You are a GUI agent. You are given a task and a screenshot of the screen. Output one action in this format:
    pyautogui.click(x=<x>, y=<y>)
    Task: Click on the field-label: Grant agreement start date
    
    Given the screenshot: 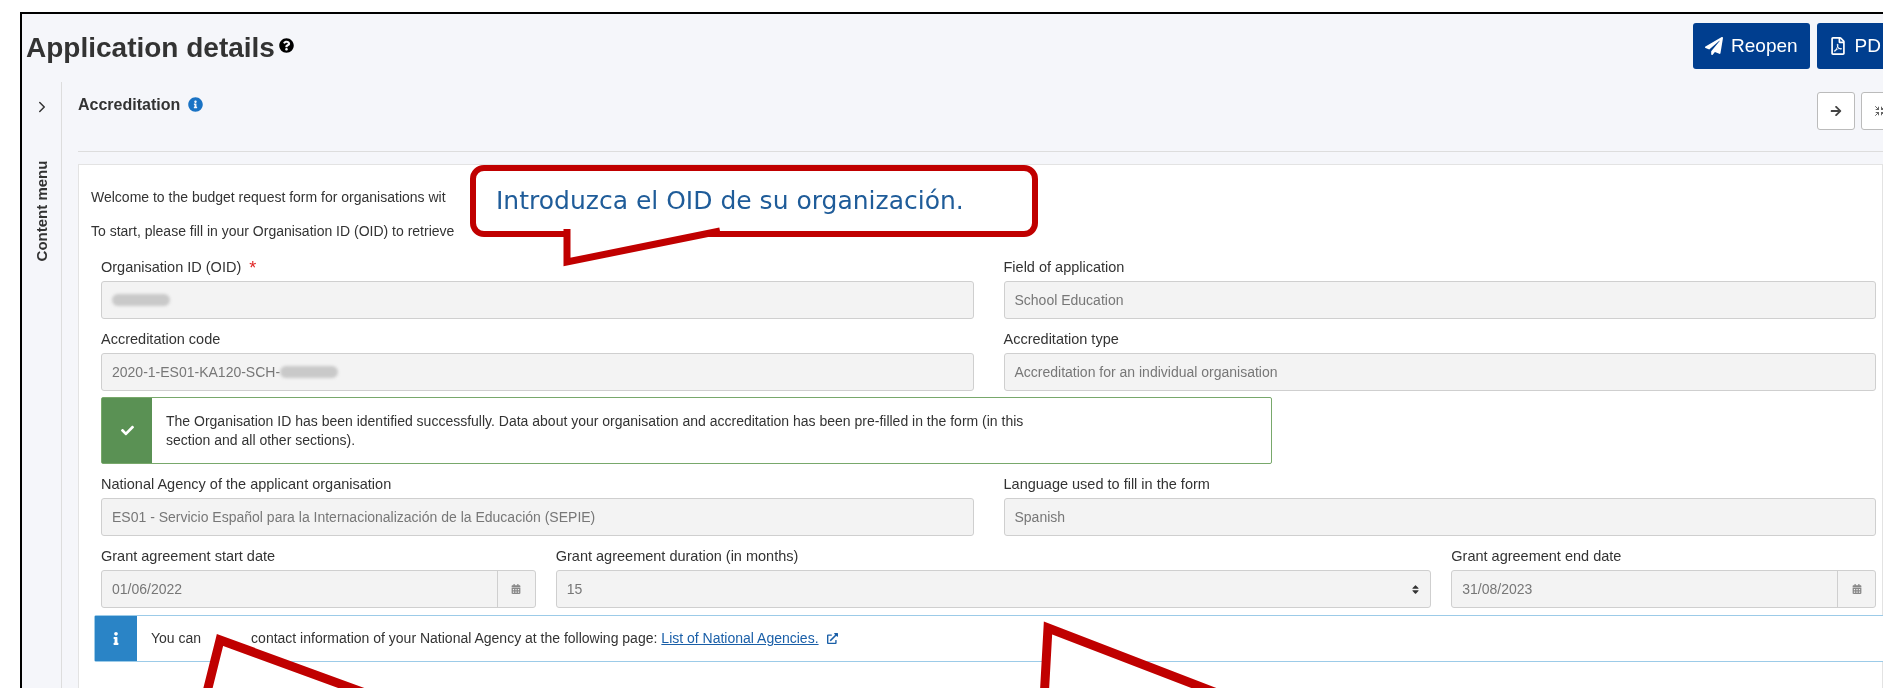 What is the action you would take?
    pyautogui.click(x=188, y=557)
    